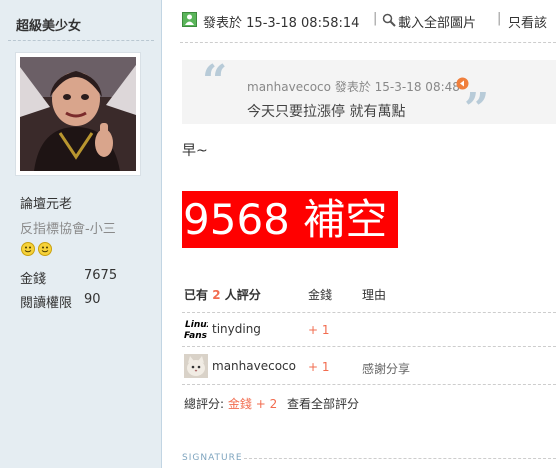  I want to click on rater-name: manhavecoco, so click(254, 366).